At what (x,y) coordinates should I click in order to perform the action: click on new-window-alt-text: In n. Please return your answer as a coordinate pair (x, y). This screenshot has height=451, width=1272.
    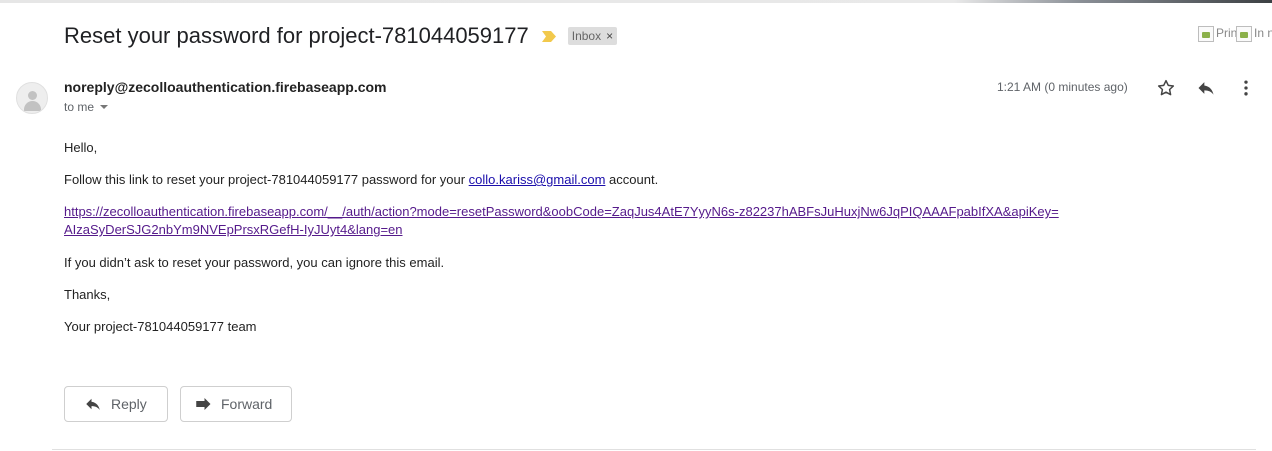
    Looking at the image, I should click on (1263, 33).